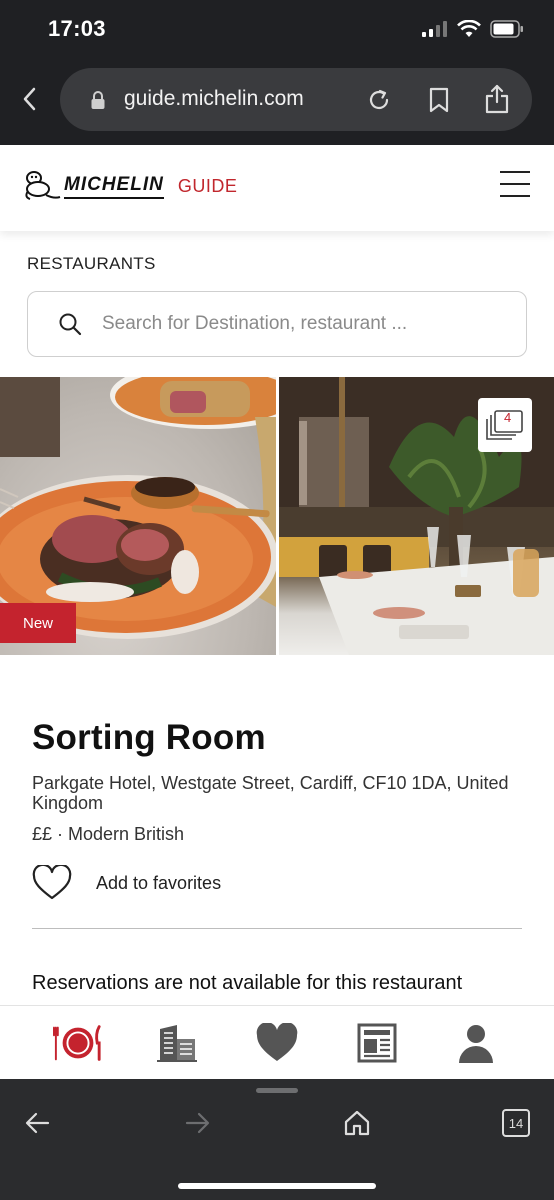 The width and height of the screenshot is (554, 1200). I want to click on favorites-icon, so click(277, 1041).